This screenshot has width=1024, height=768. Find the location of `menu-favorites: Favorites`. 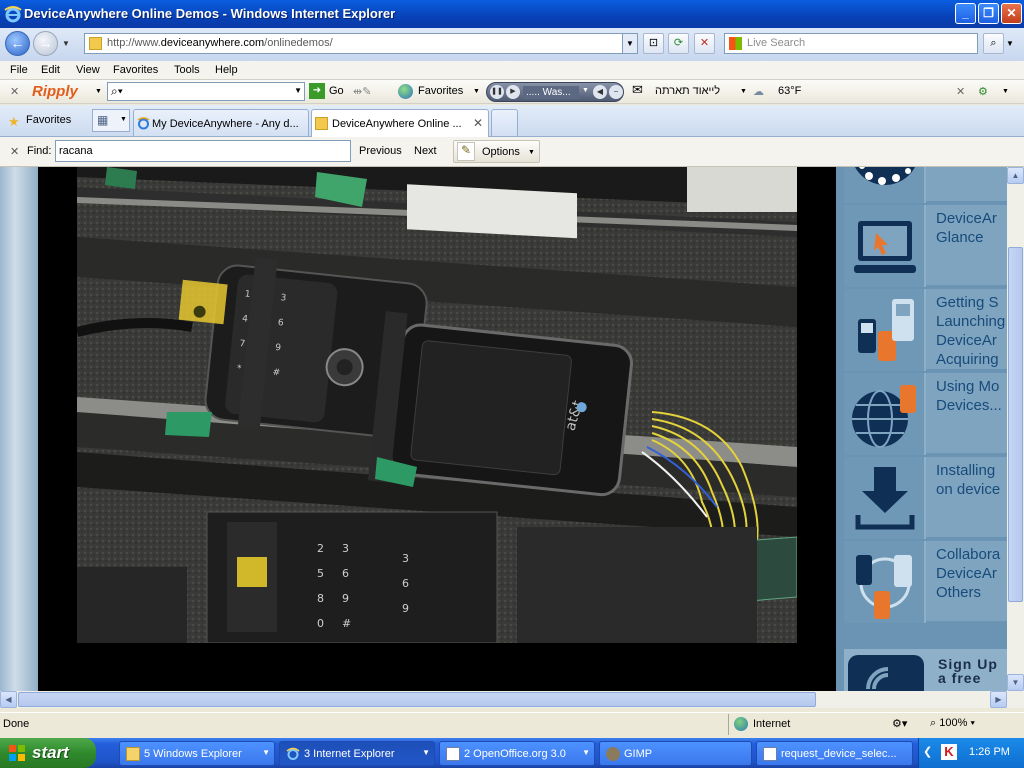

menu-favorites: Favorites is located at coordinates (135, 70).